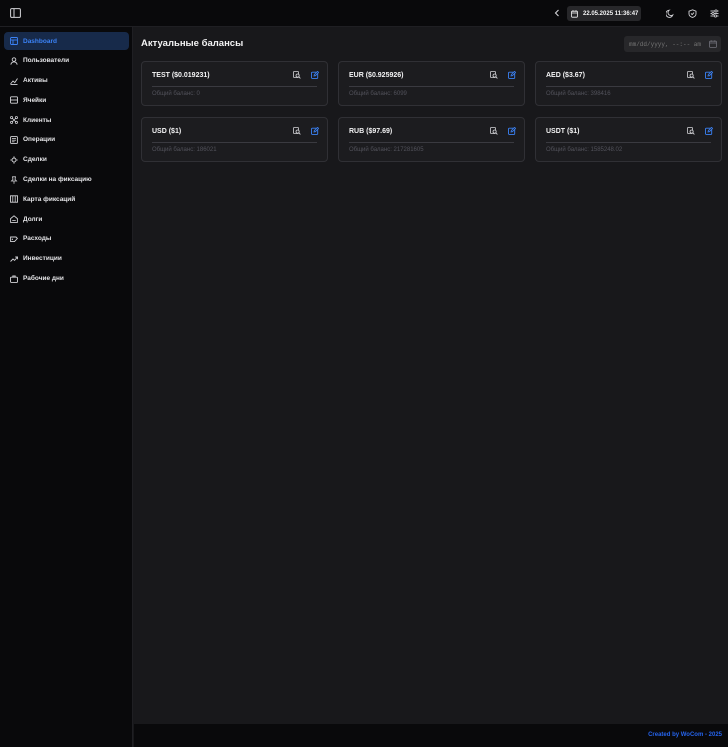 Image resolution: width=728 pixels, height=747 pixels. I want to click on card-balance: Общий баланс: 217281605, so click(386, 150).